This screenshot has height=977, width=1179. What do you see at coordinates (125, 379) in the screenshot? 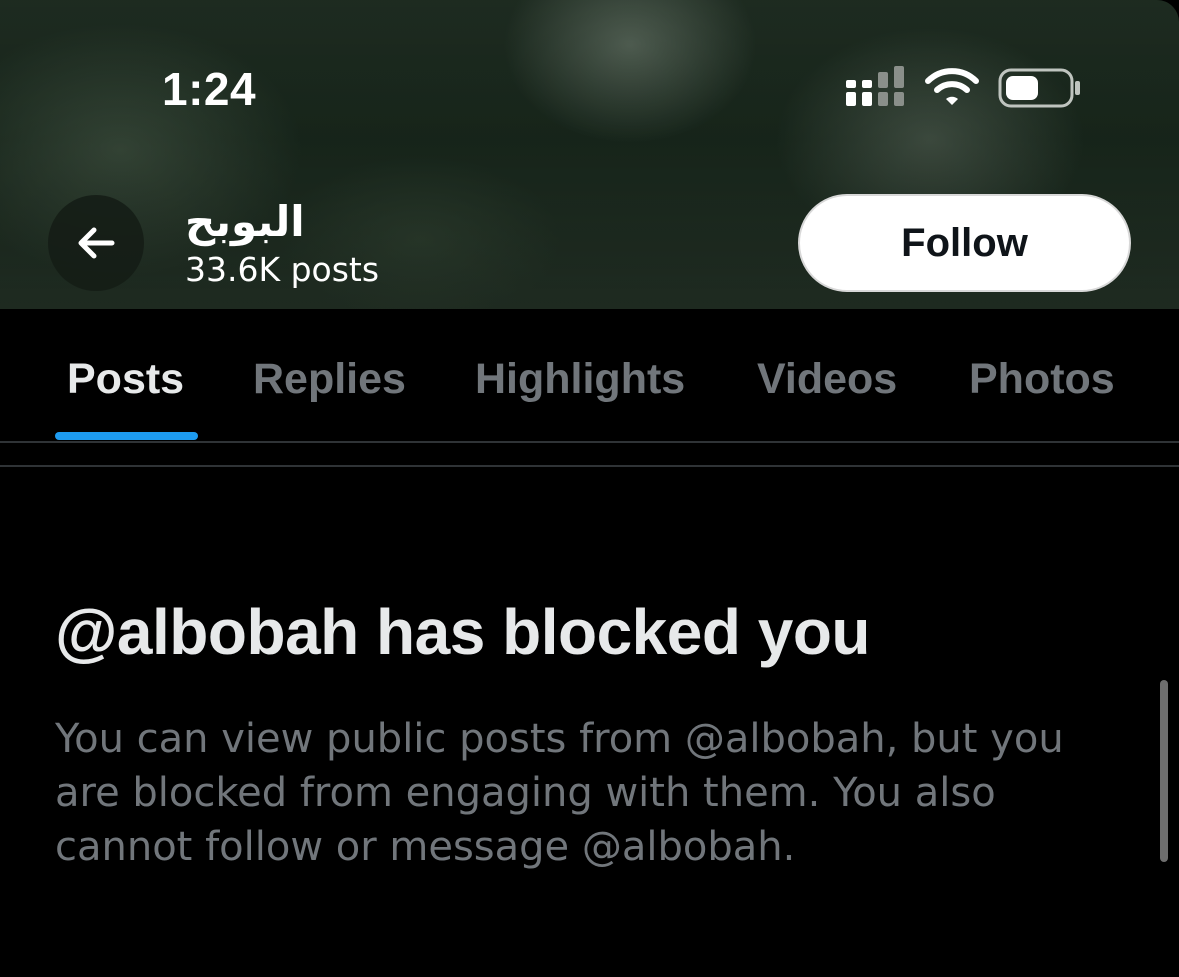
I see `tab-posts: Posts` at bounding box center [125, 379].